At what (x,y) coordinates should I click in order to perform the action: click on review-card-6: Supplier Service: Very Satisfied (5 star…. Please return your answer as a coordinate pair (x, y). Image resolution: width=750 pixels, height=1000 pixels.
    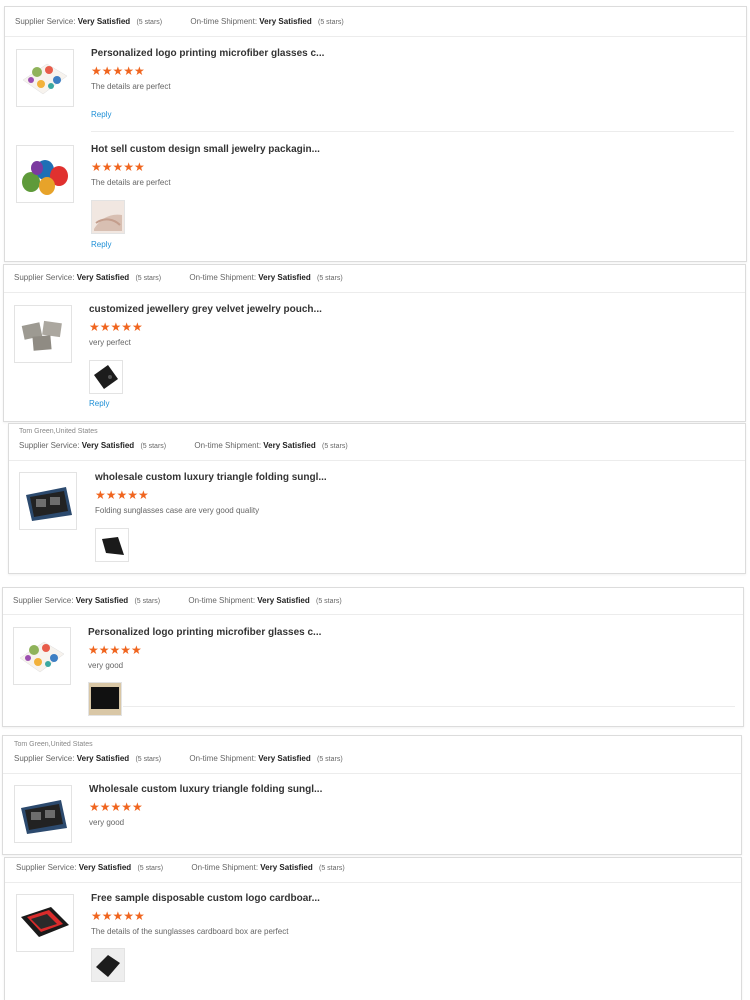
    Looking at the image, I should click on (373, 928).